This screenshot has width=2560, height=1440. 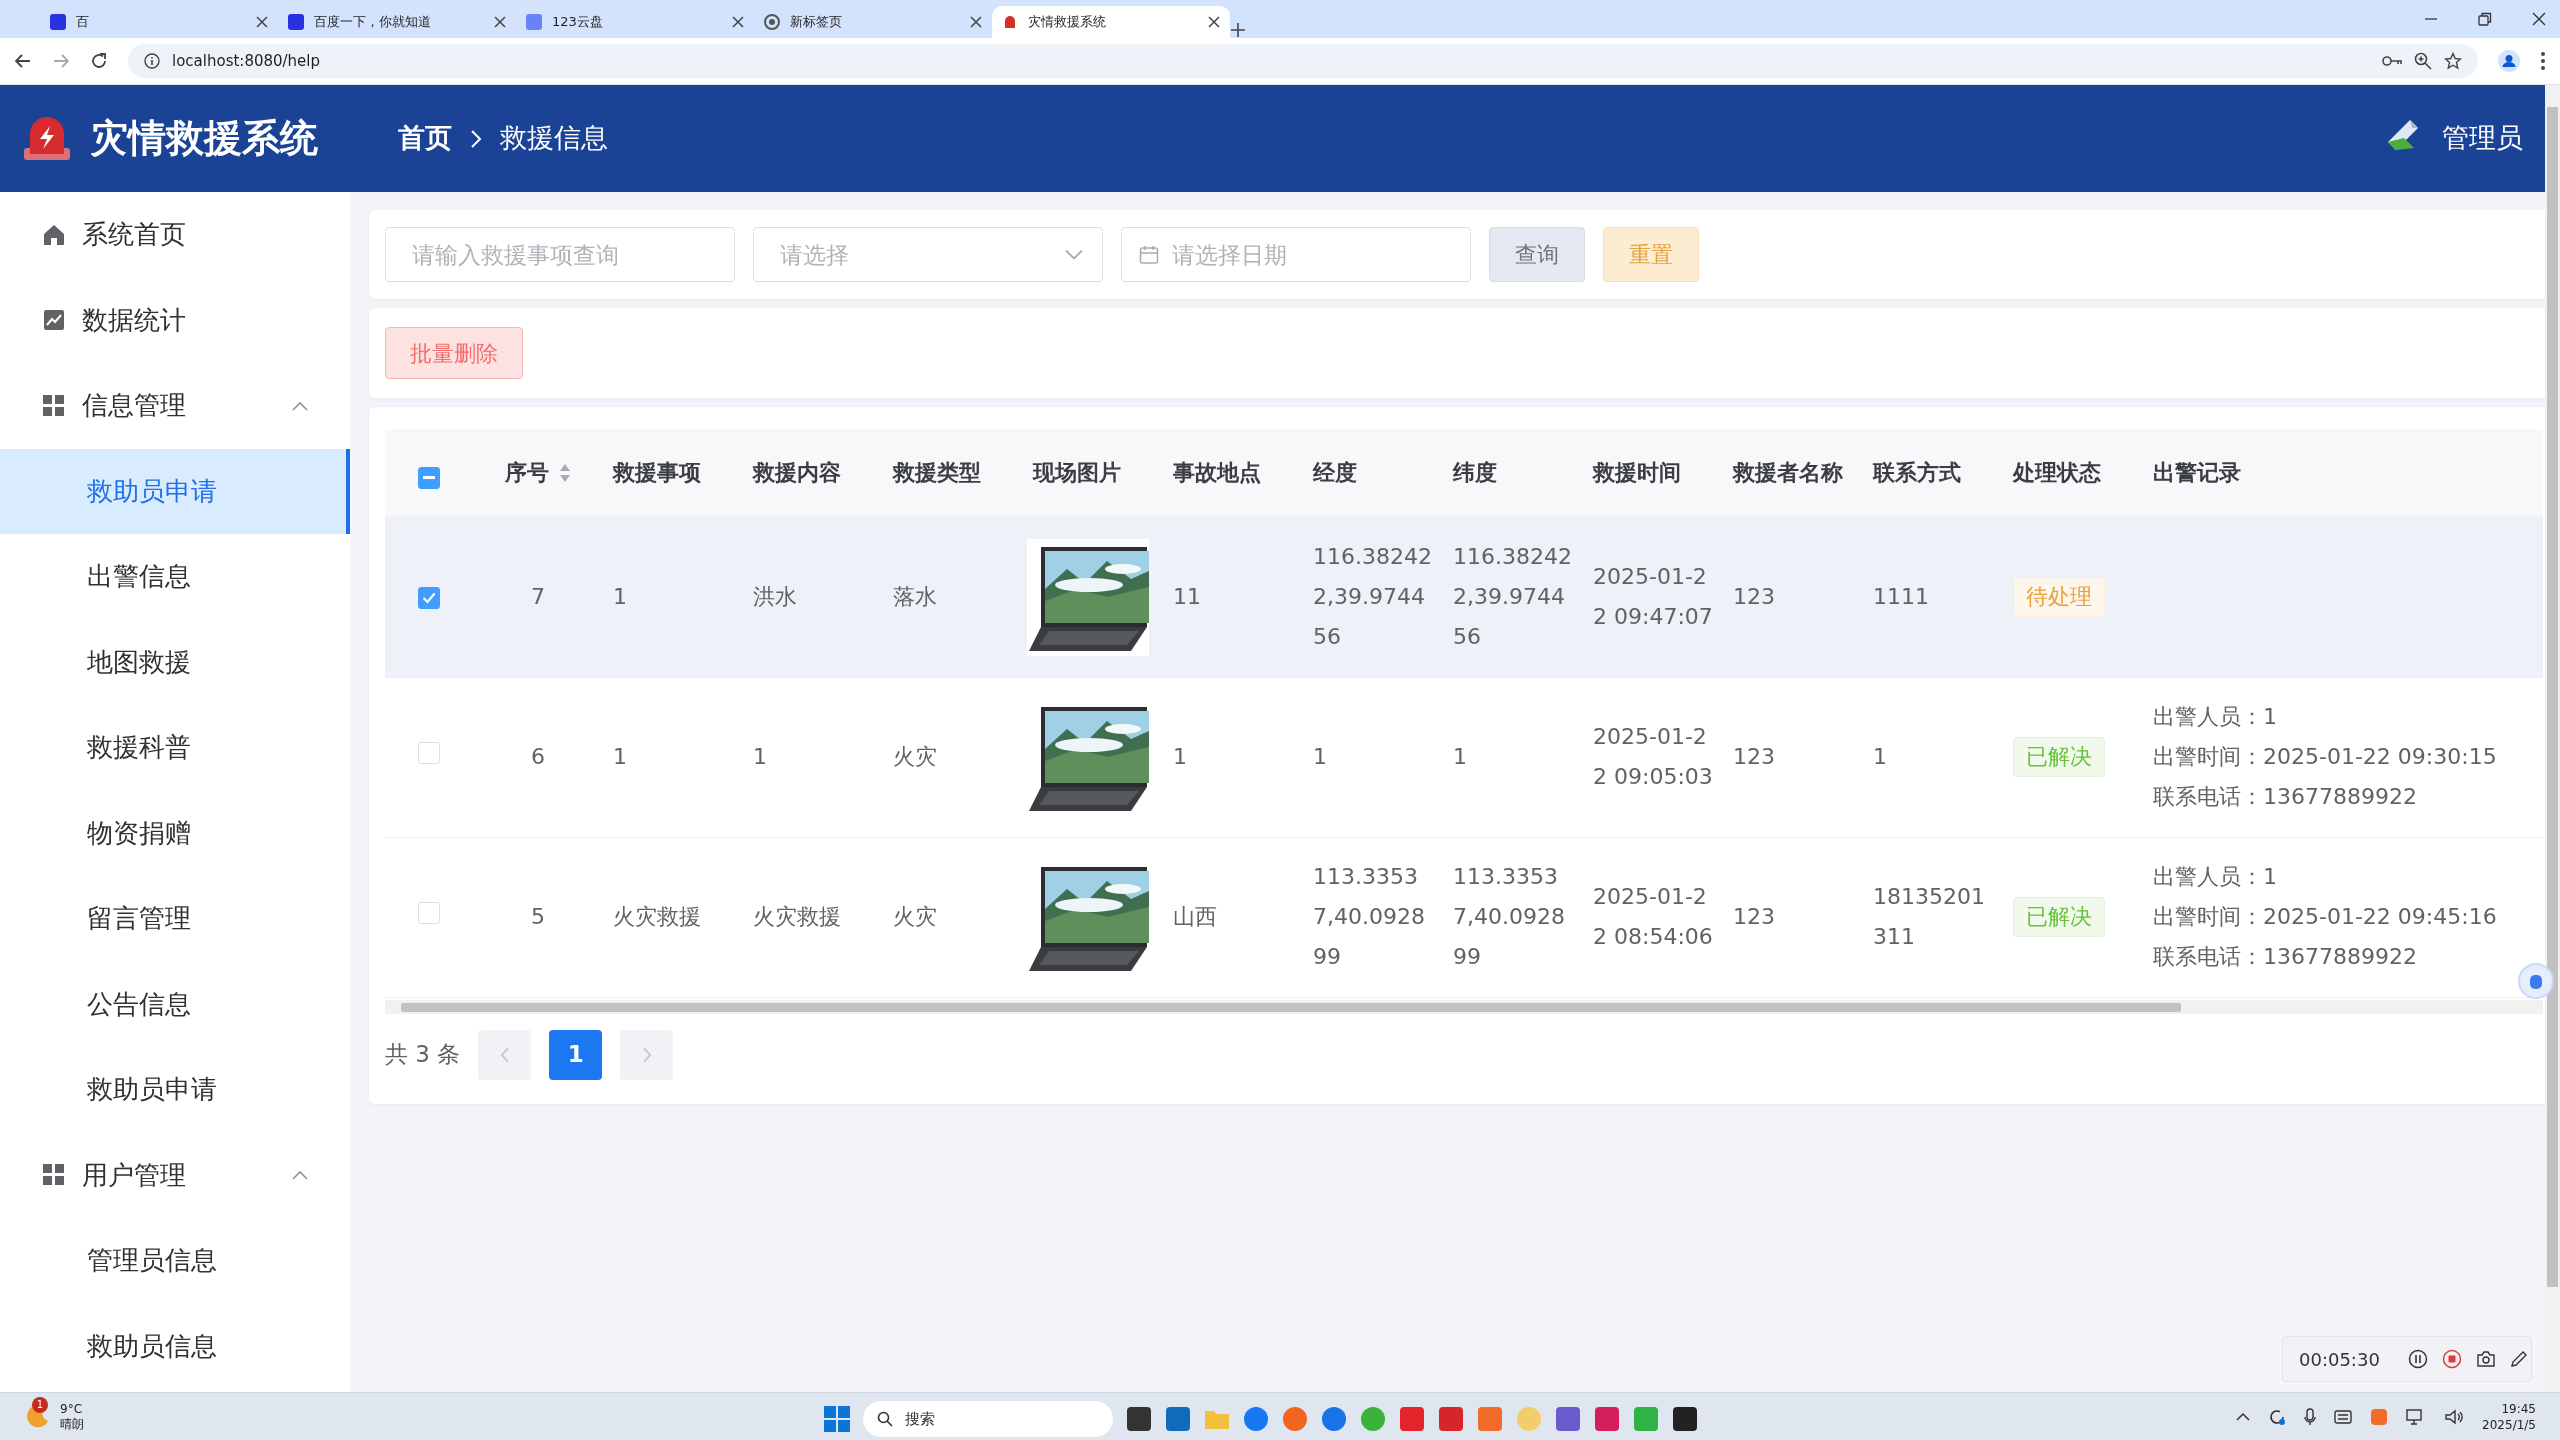 I want to click on column-header: 救援时间, so click(x=1637, y=473).